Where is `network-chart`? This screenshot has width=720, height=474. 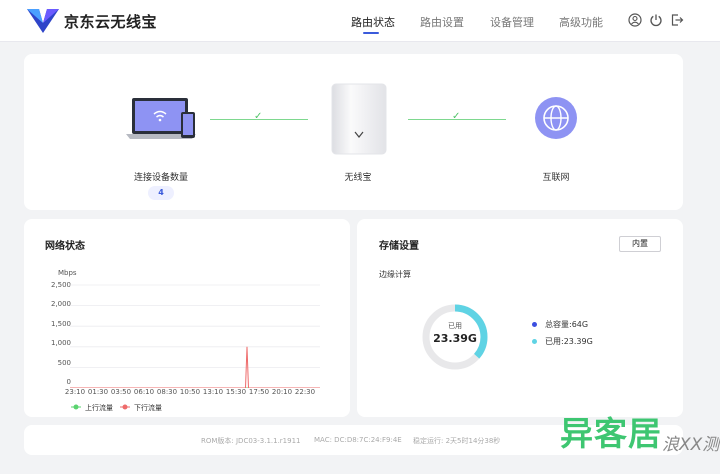
network-chart is located at coordinates (195, 336).